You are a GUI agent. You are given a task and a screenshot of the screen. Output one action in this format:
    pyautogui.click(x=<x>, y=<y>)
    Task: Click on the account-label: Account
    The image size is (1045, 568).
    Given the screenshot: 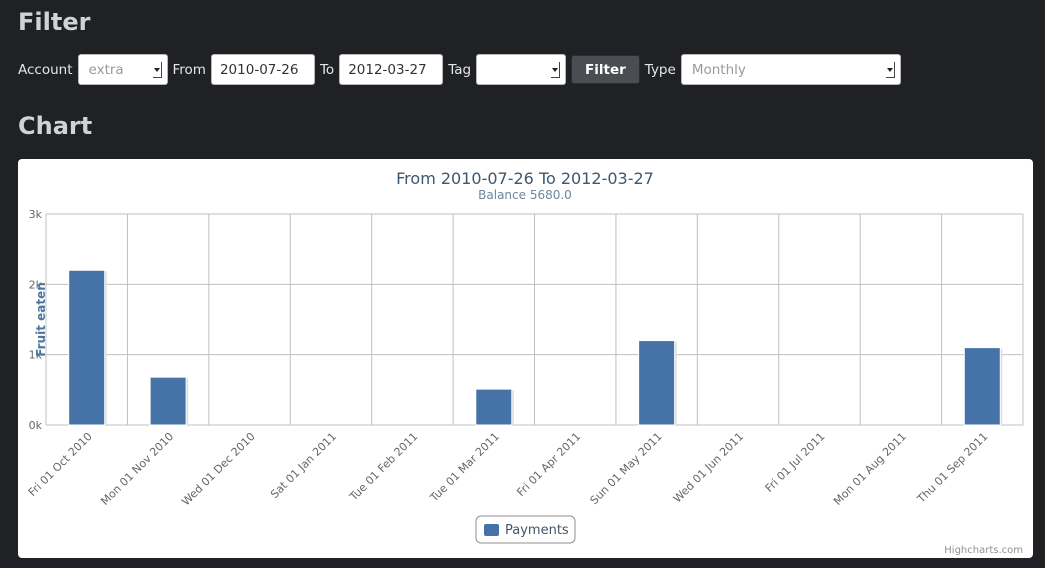 What is the action you would take?
    pyautogui.click(x=45, y=69)
    